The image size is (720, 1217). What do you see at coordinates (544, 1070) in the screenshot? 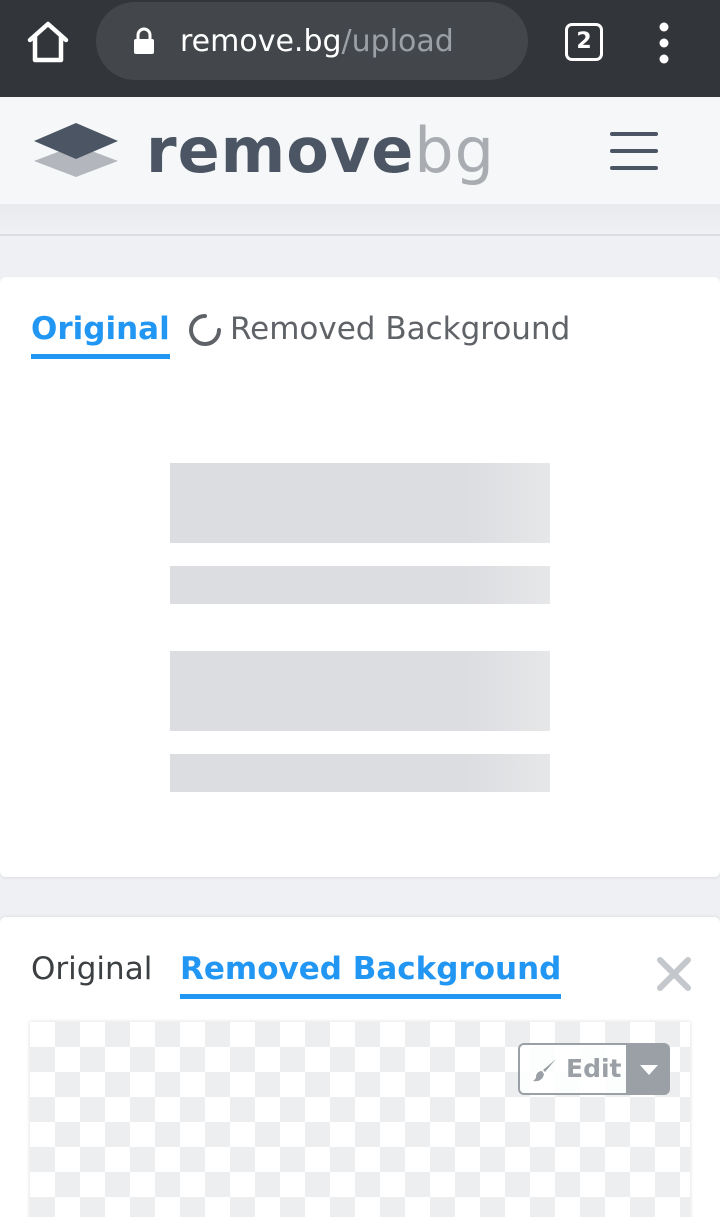
I see `brush-icon` at bounding box center [544, 1070].